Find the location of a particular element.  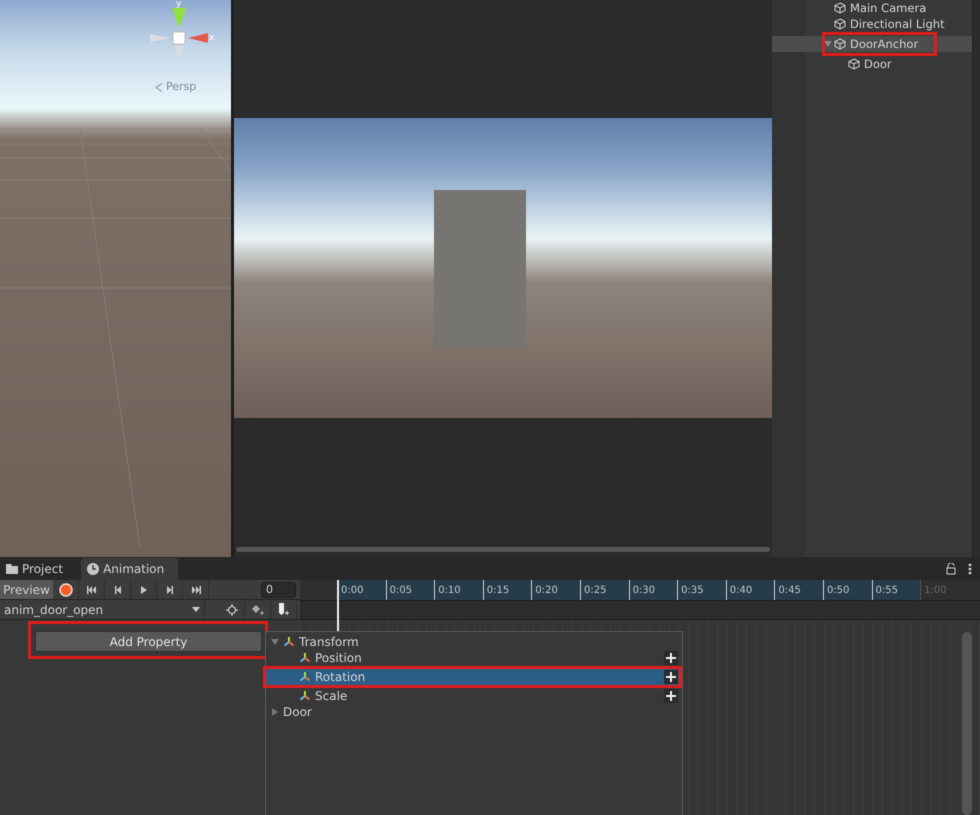

crosshair-icon is located at coordinates (232, 610).